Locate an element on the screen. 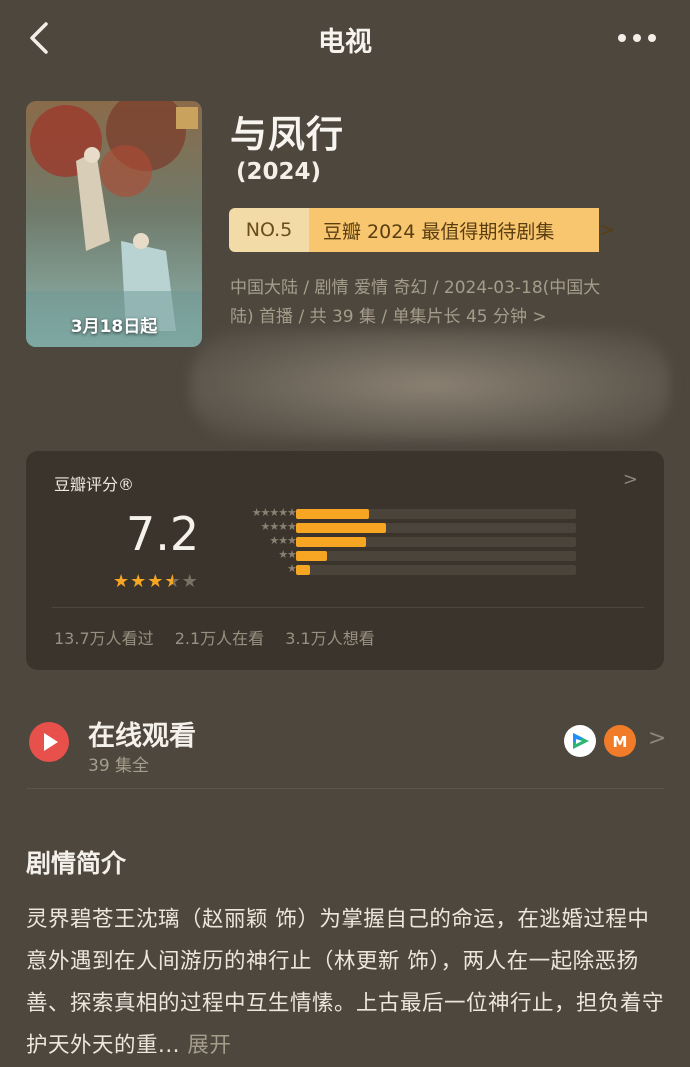 This screenshot has height=1067, width=690. more-button is located at coordinates (637, 38).